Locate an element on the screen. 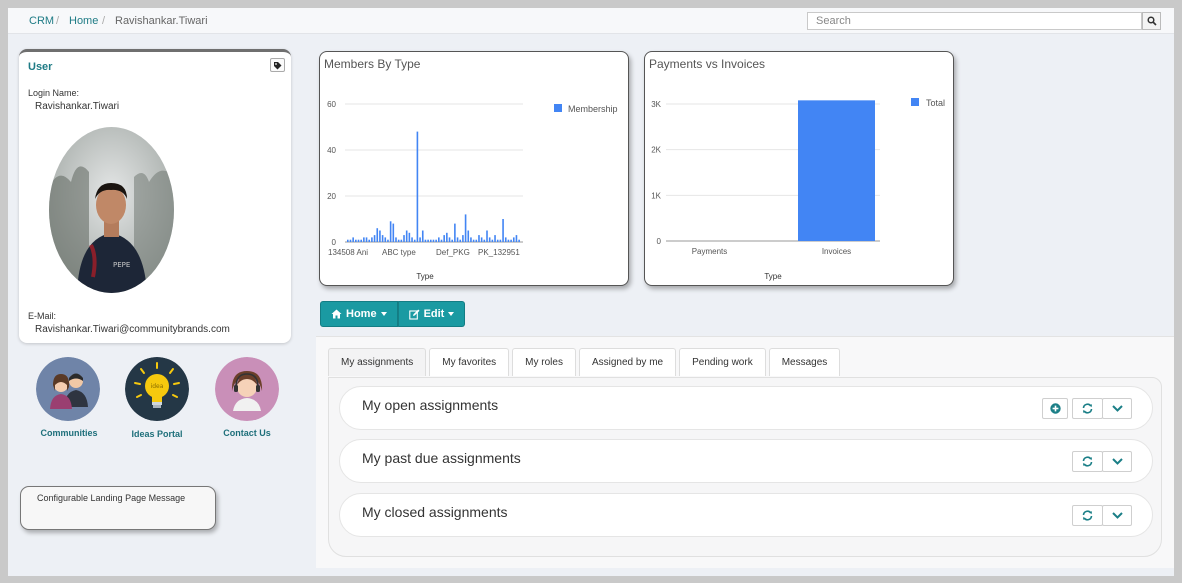  user-card-title: User is located at coordinates (40, 67).